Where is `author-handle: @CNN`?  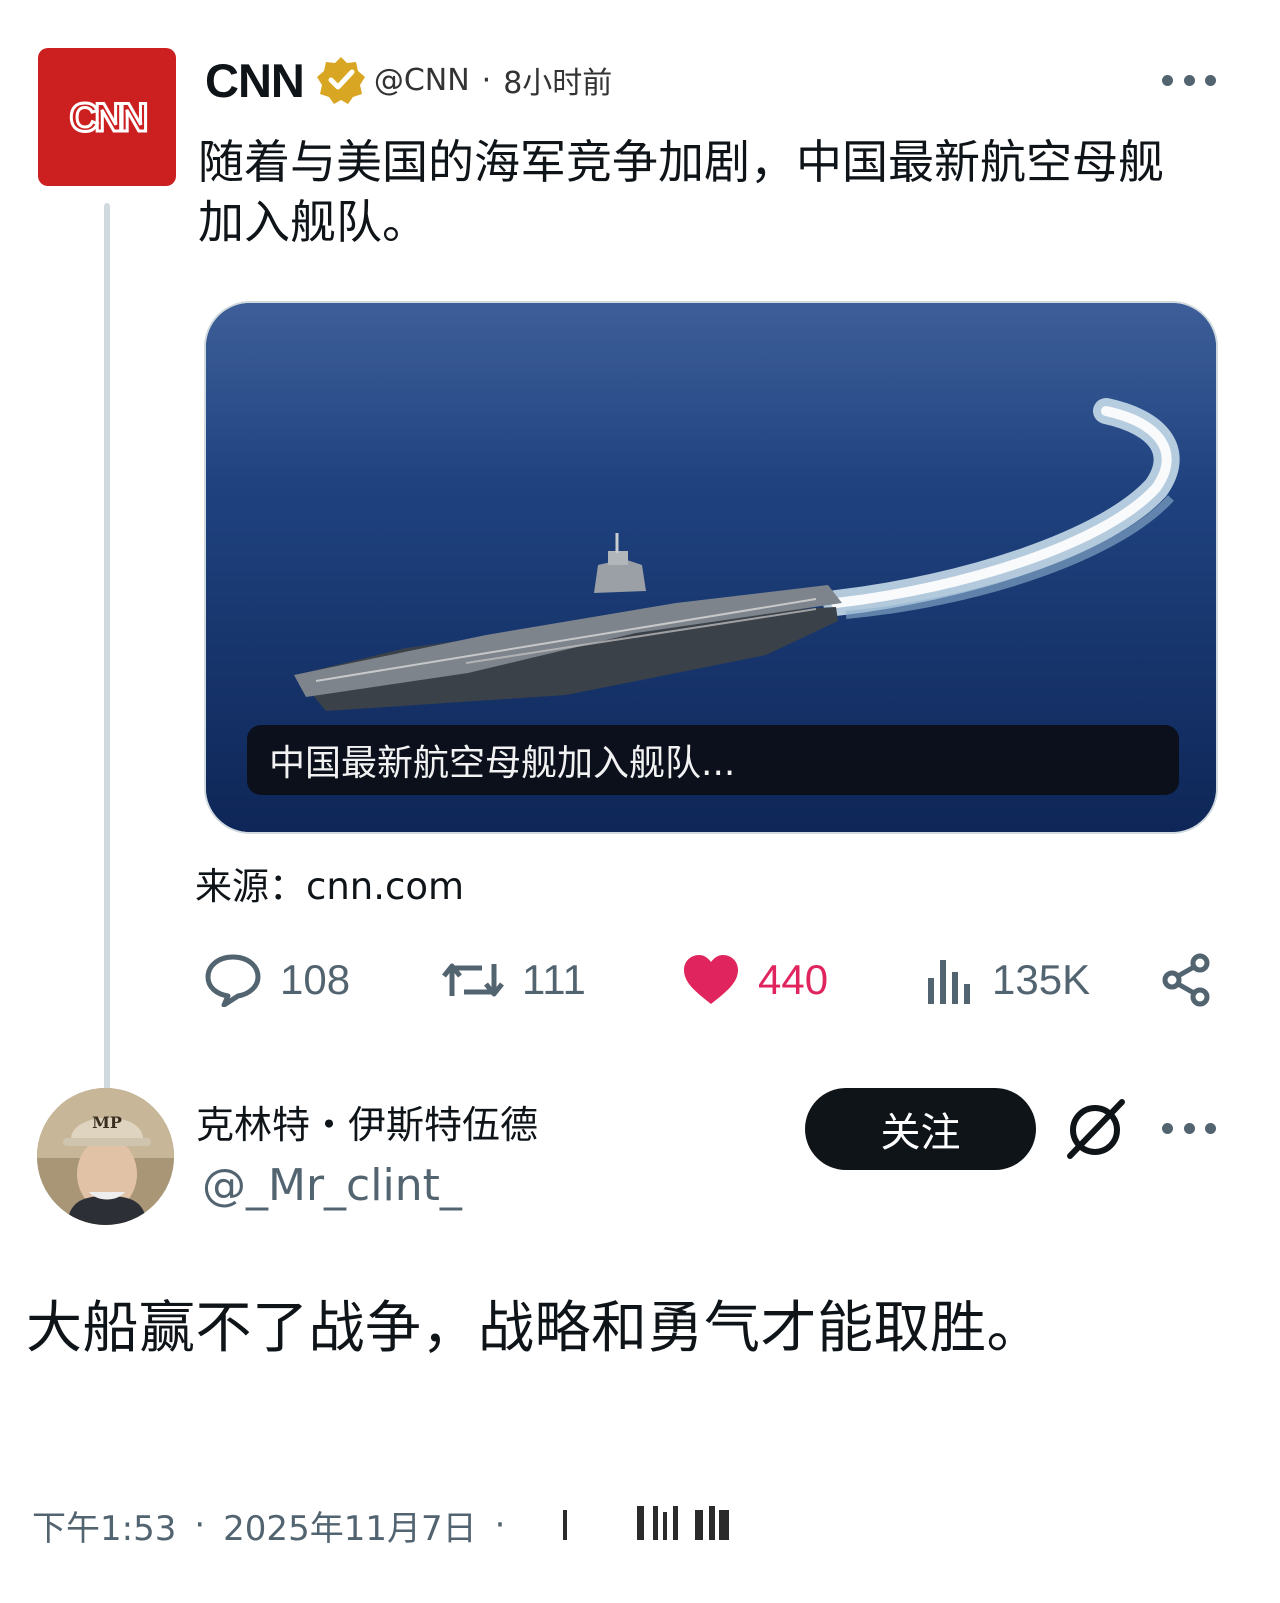 author-handle: @CNN is located at coordinates (422, 80).